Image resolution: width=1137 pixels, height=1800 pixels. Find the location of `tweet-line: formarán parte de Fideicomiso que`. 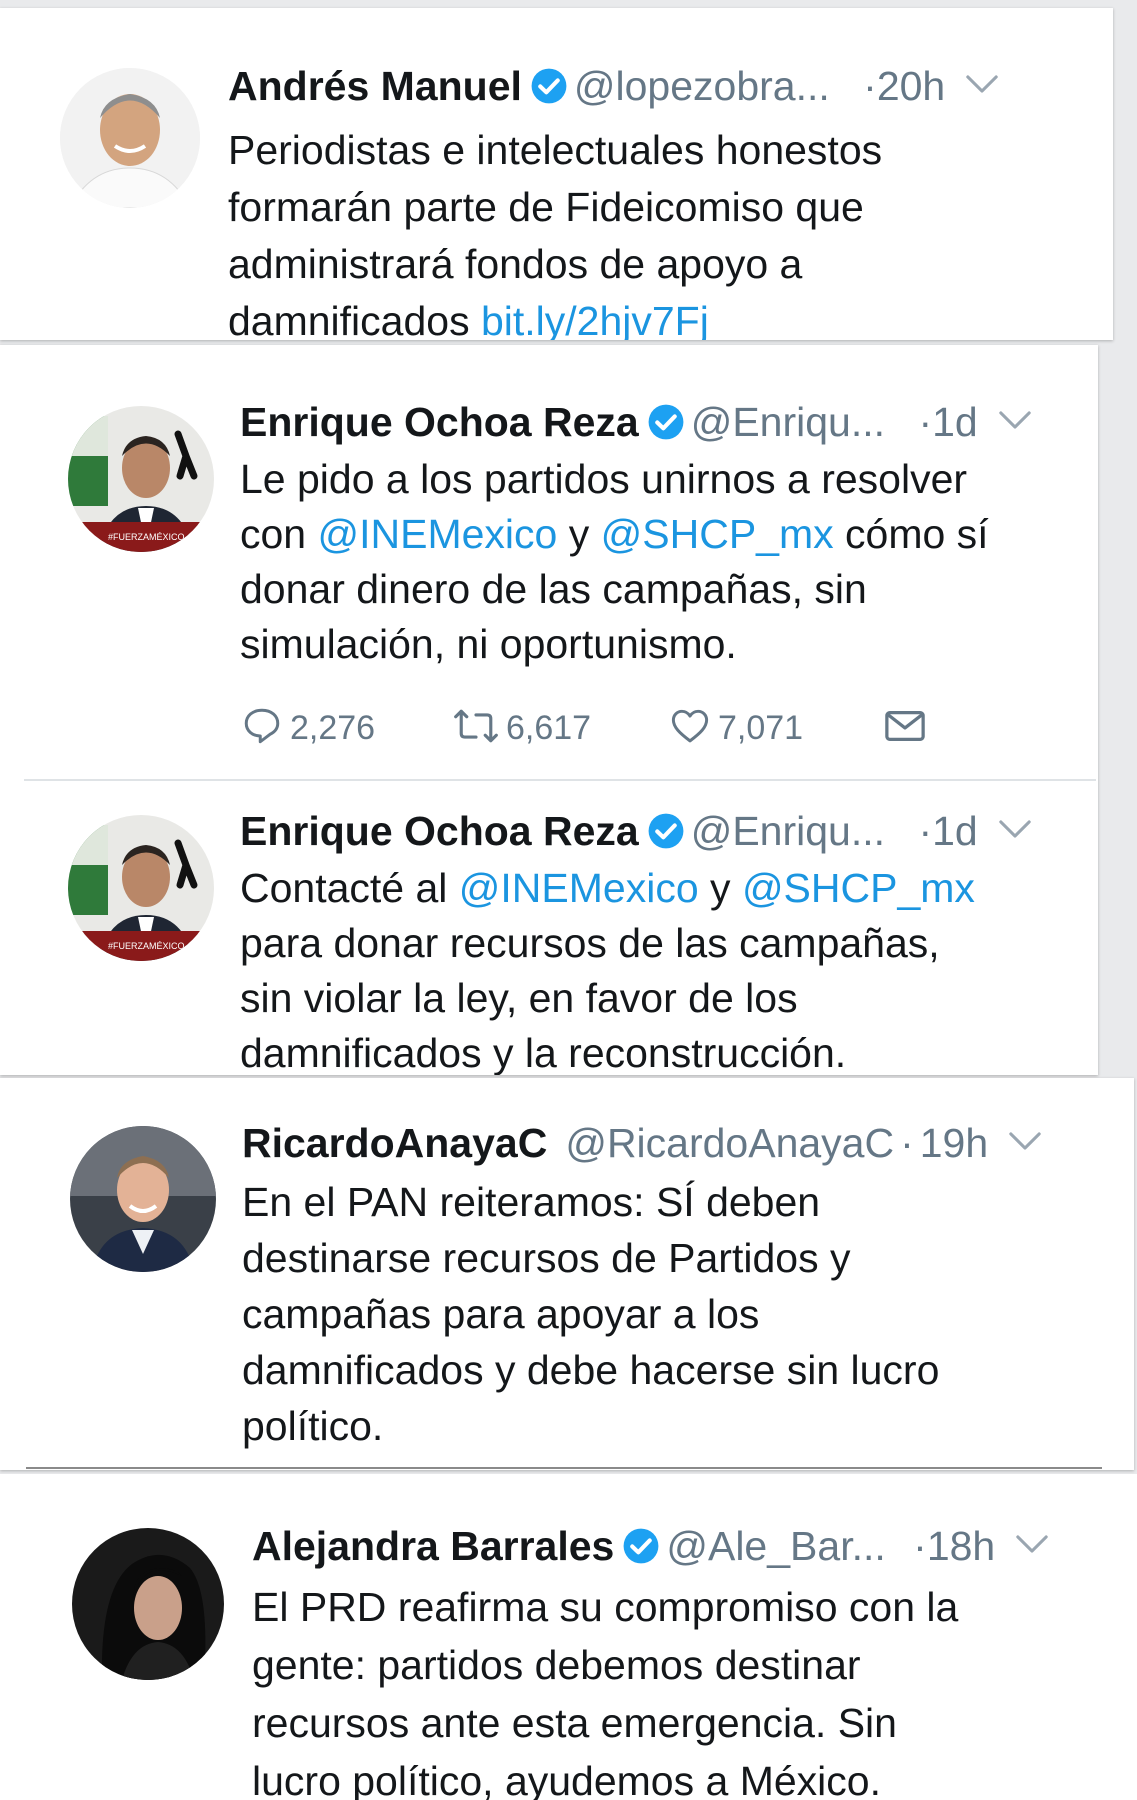

tweet-line: formarán parte de Fideicomiso que is located at coordinates (546, 207).